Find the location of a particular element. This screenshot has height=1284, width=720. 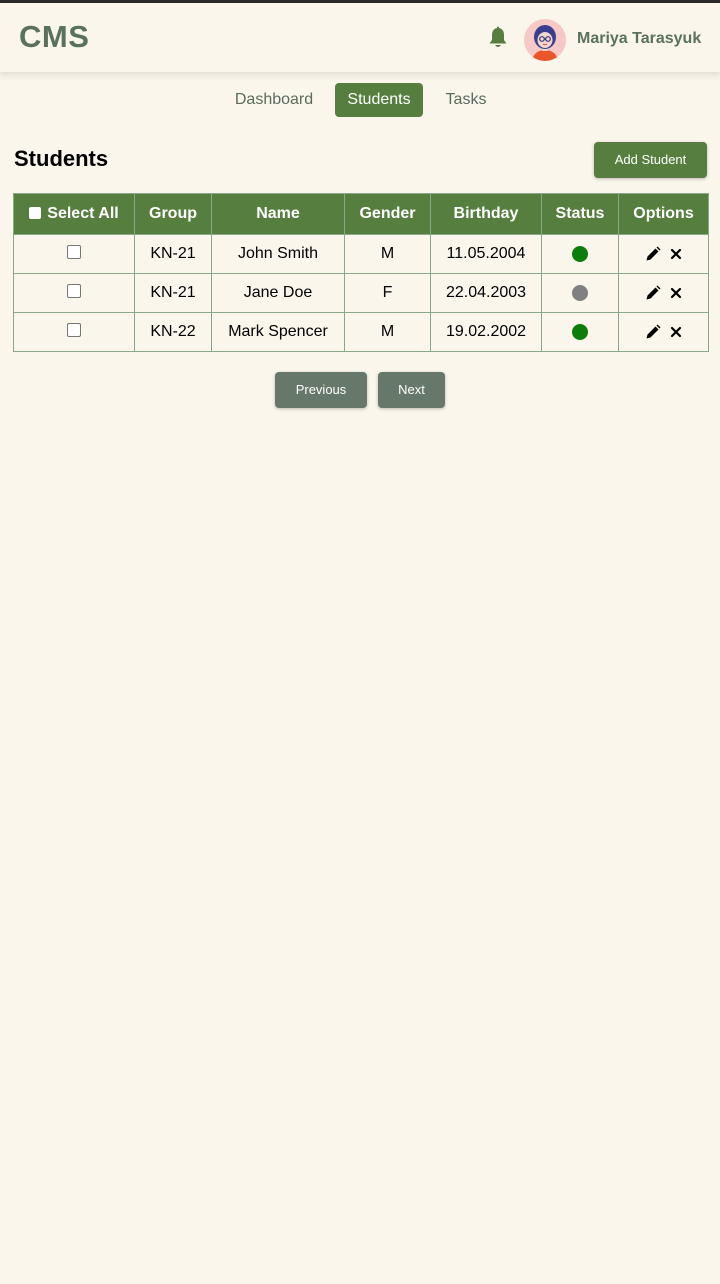

table-row: KN-21 John Smith M 11.05.2004 is located at coordinates (361, 254).